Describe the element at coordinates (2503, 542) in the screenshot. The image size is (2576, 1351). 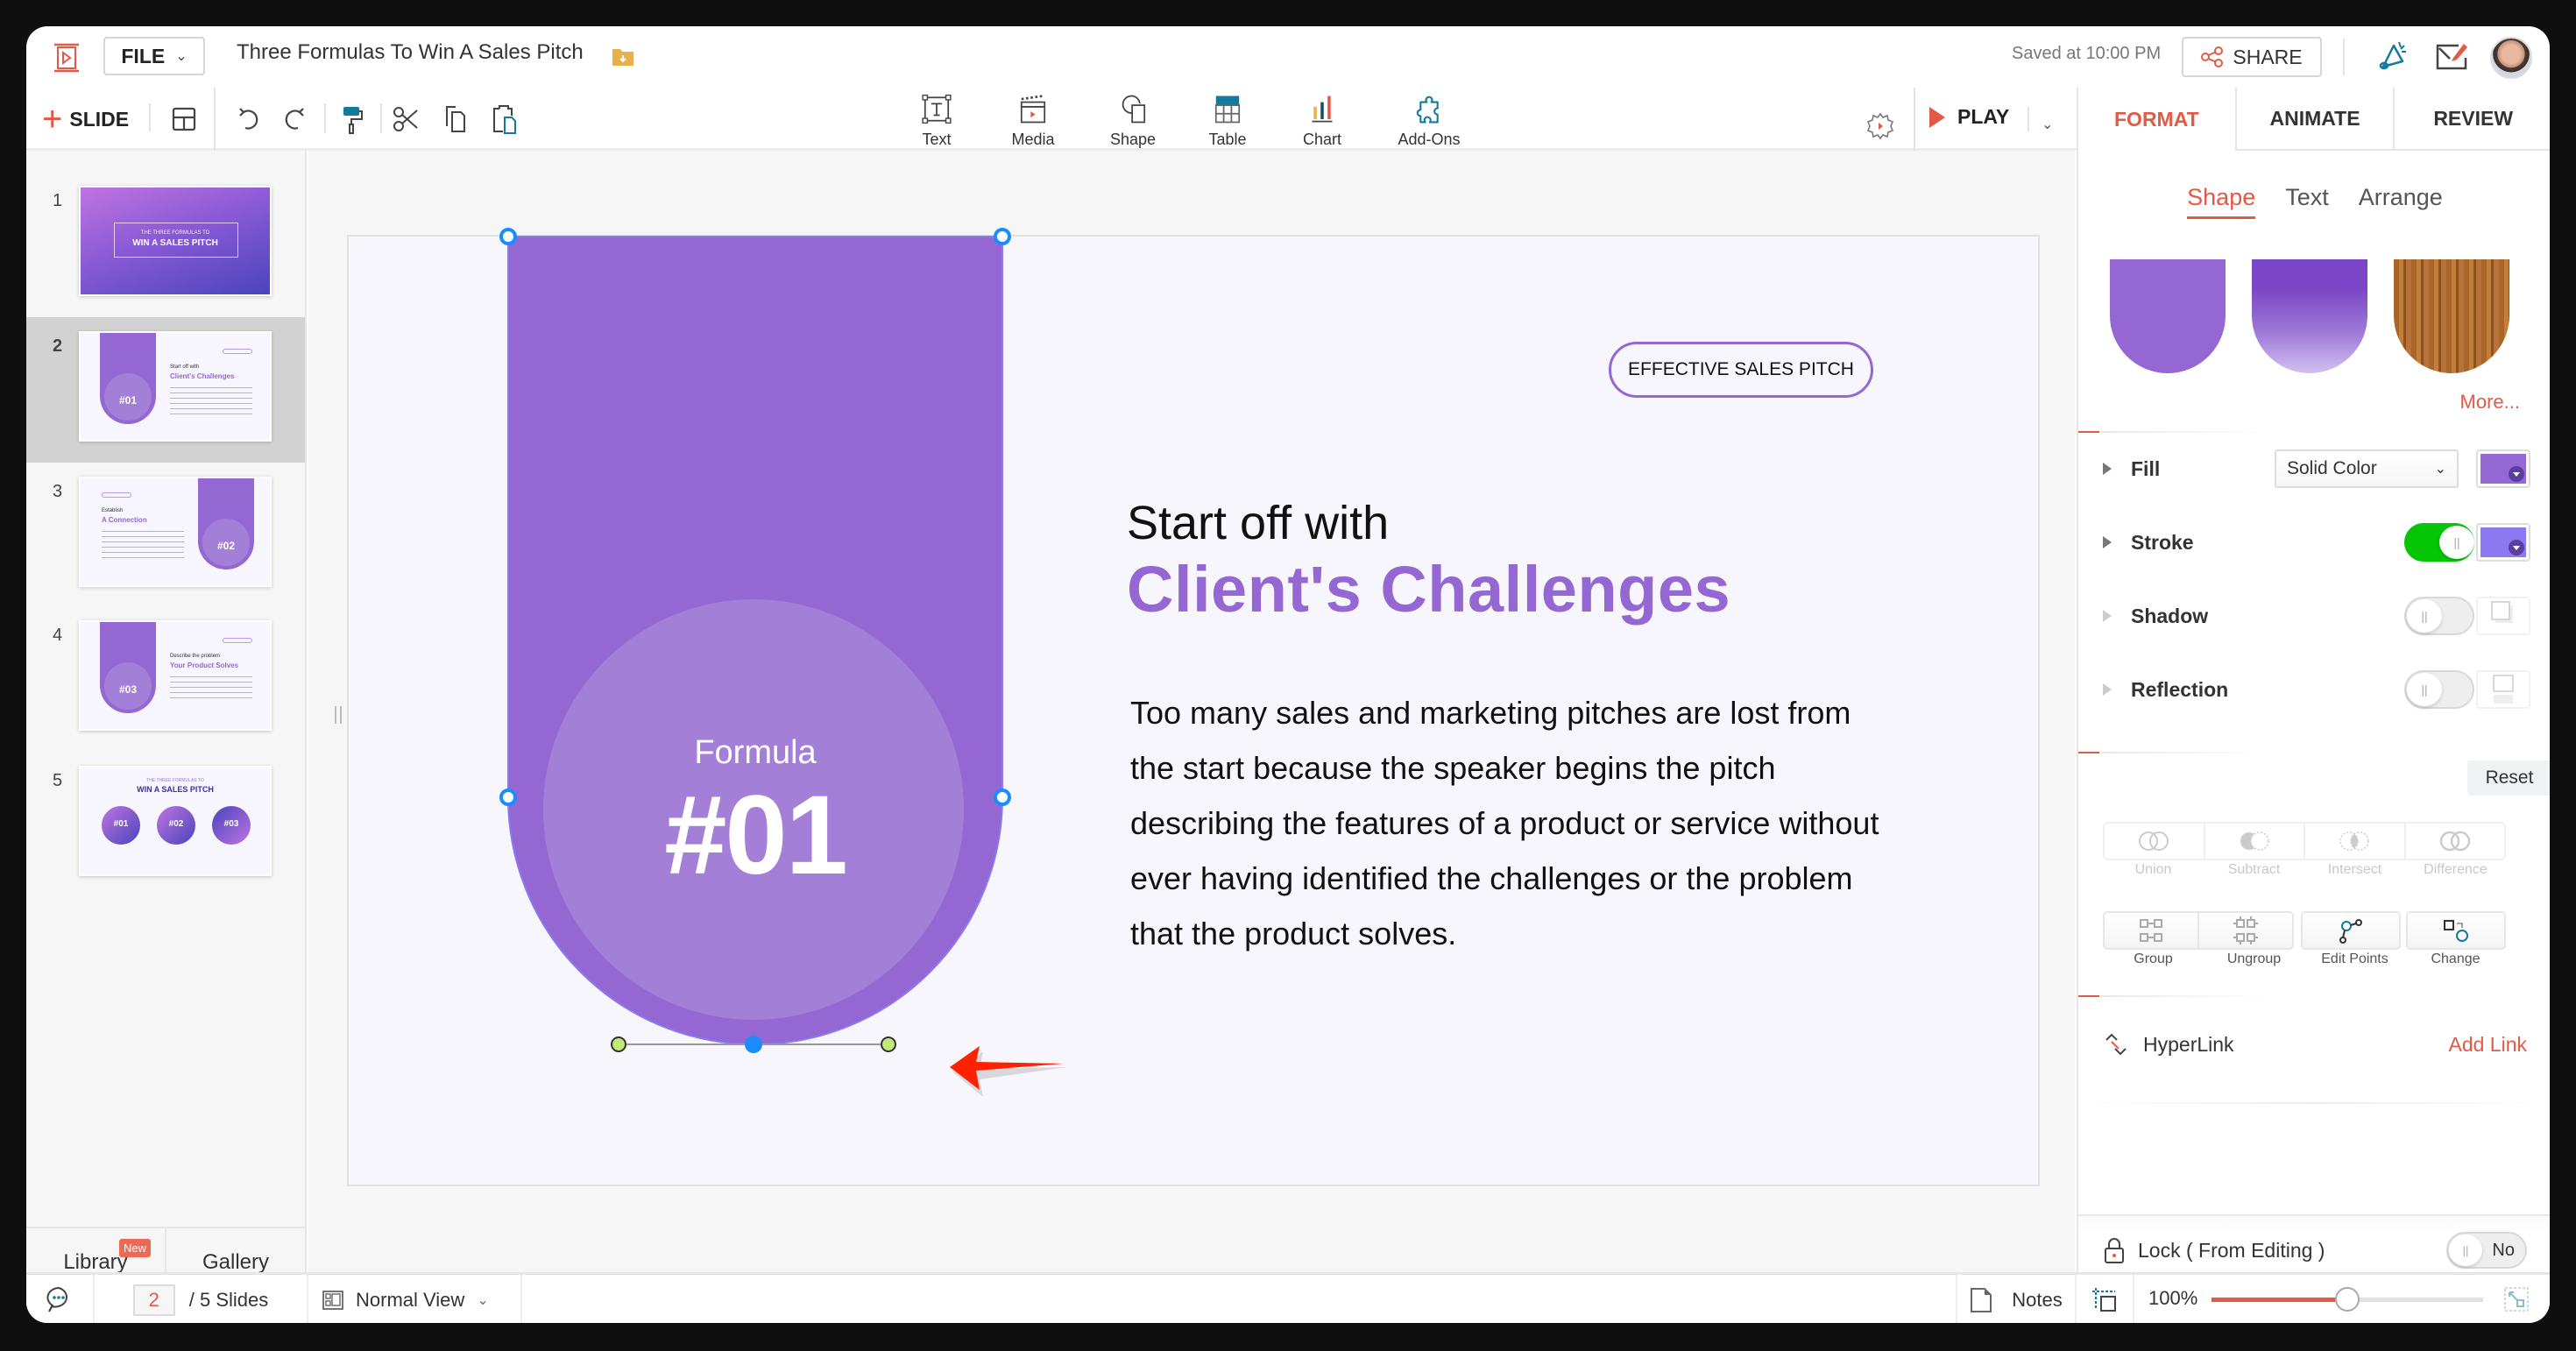
I see `stroke-color-picker` at that location.